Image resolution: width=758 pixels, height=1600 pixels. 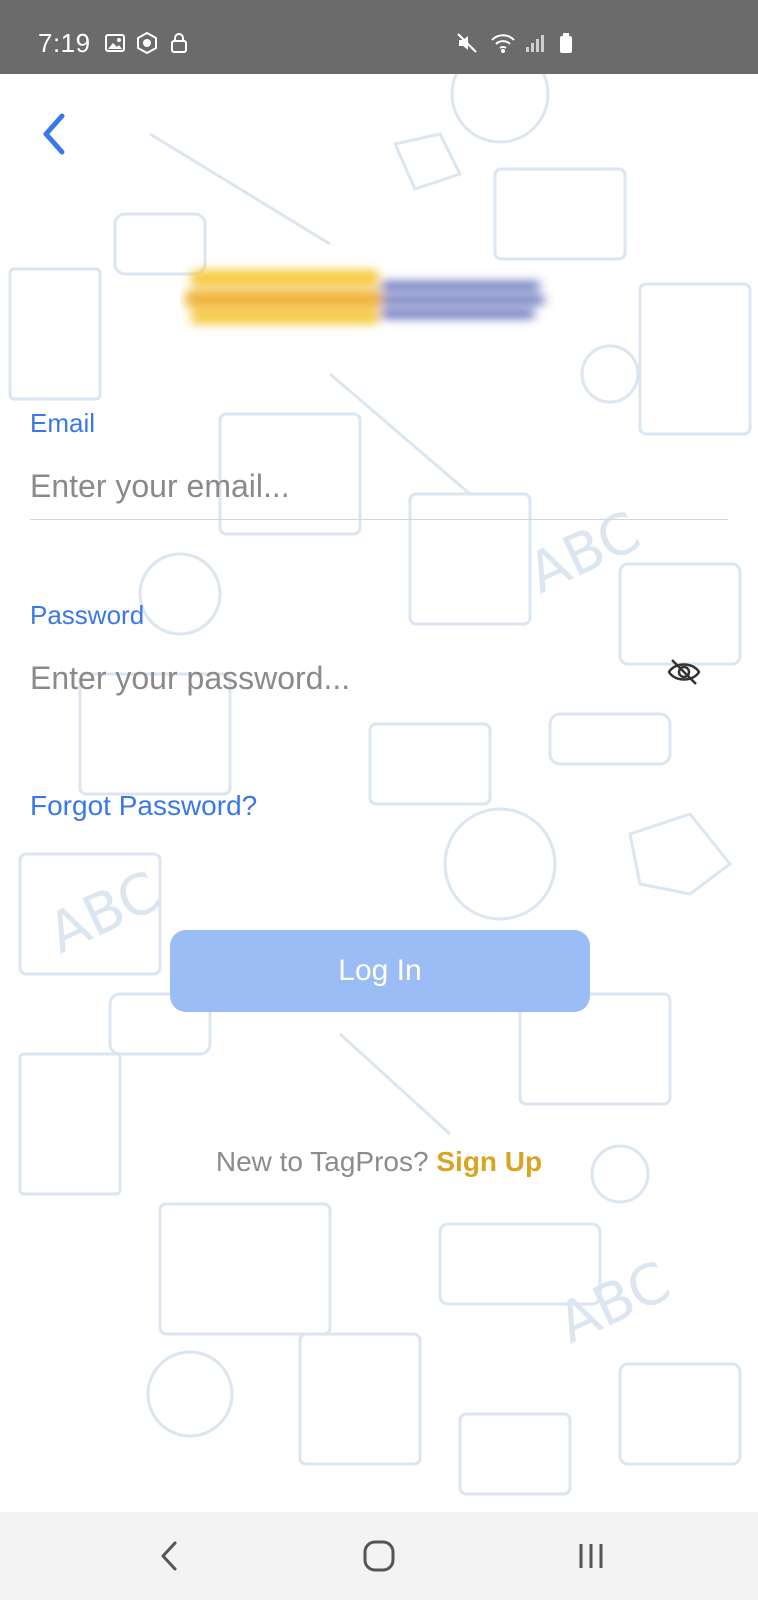 I want to click on eye-off-icon, so click(x=684, y=672).